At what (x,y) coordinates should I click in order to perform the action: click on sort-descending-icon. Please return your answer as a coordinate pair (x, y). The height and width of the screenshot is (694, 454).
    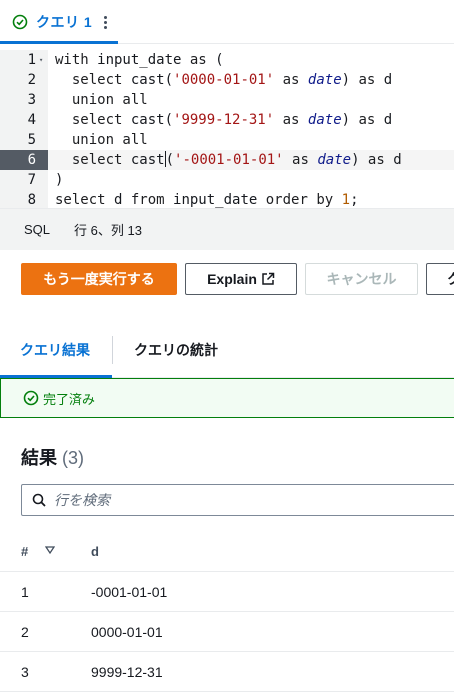
    Looking at the image, I should click on (50, 550).